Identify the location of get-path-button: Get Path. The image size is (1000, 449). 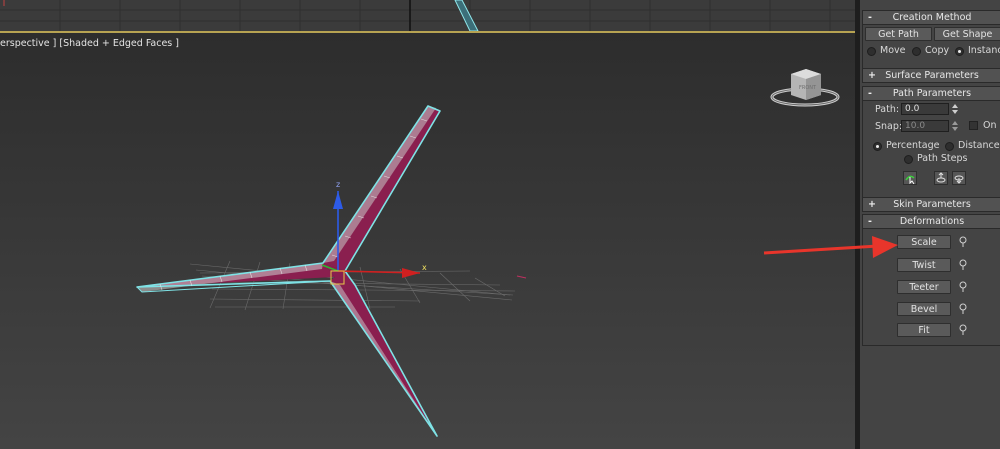
(898, 34).